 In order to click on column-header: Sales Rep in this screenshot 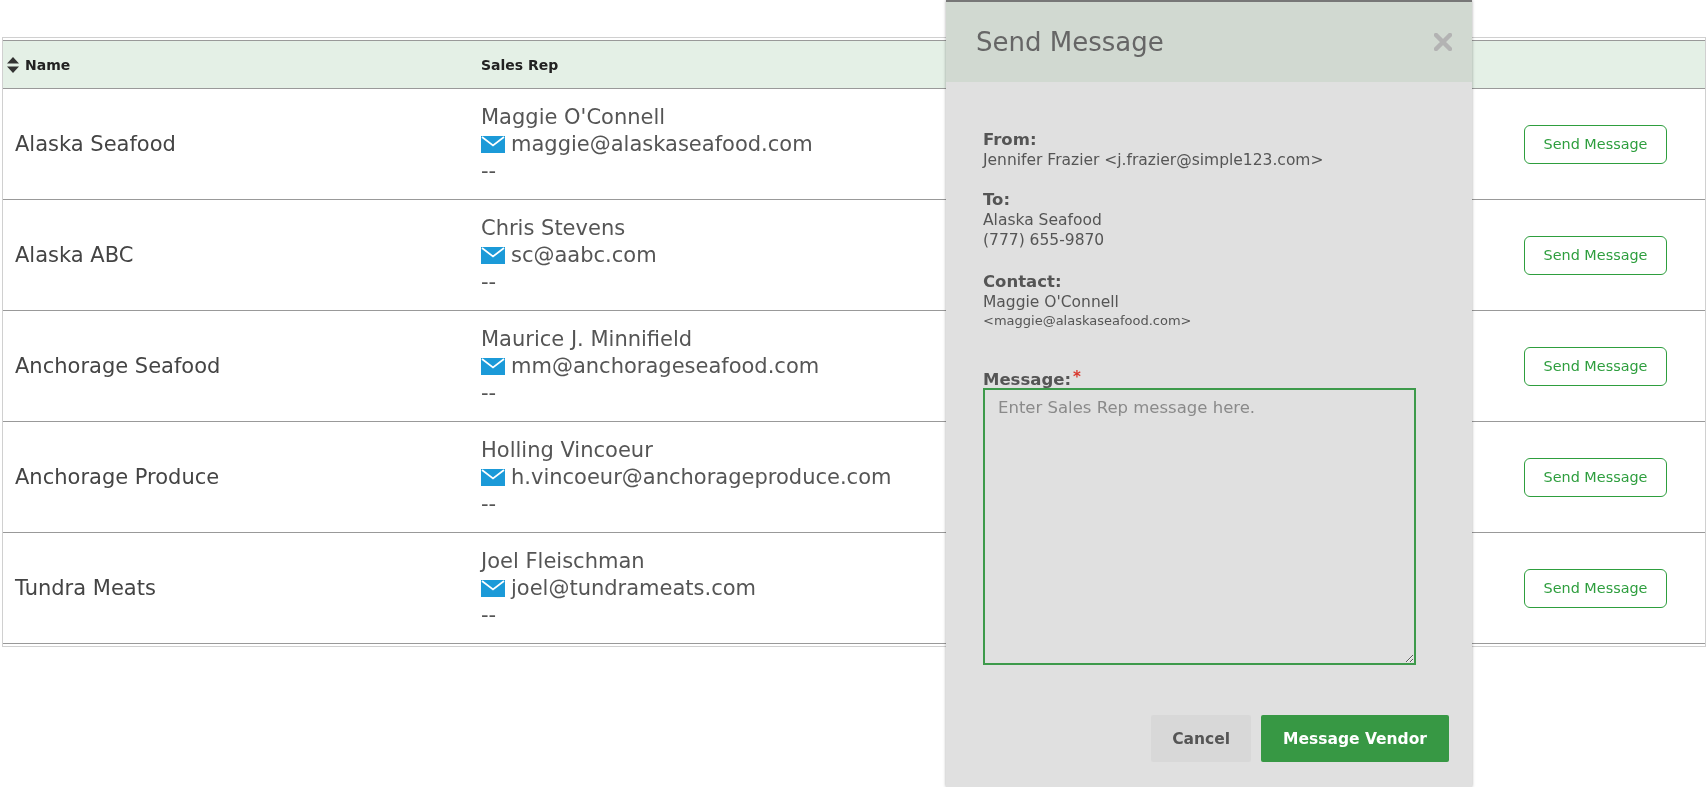, I will do `click(520, 64)`.